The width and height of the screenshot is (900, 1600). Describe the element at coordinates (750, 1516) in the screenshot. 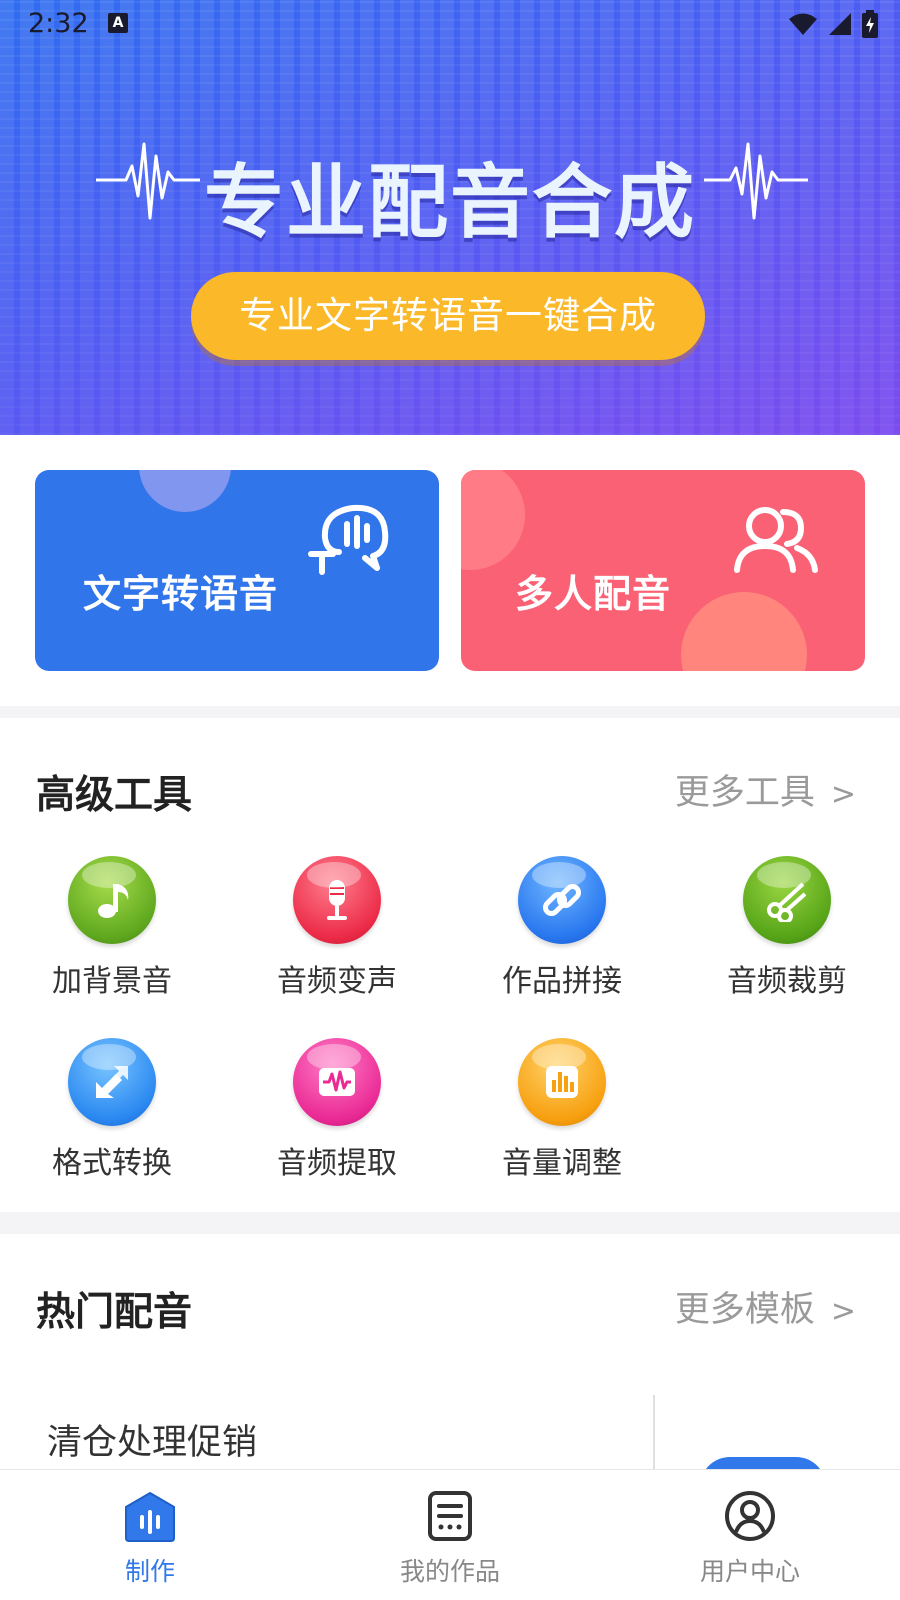

I see `user-icon` at that location.